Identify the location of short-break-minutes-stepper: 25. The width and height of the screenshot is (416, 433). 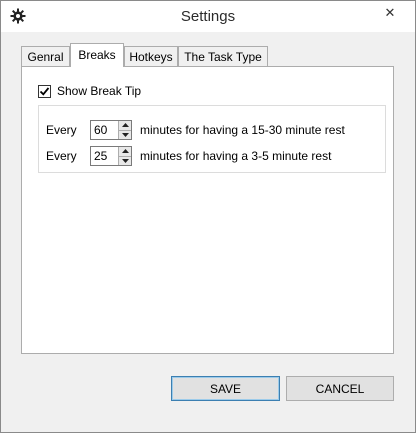
(111, 156).